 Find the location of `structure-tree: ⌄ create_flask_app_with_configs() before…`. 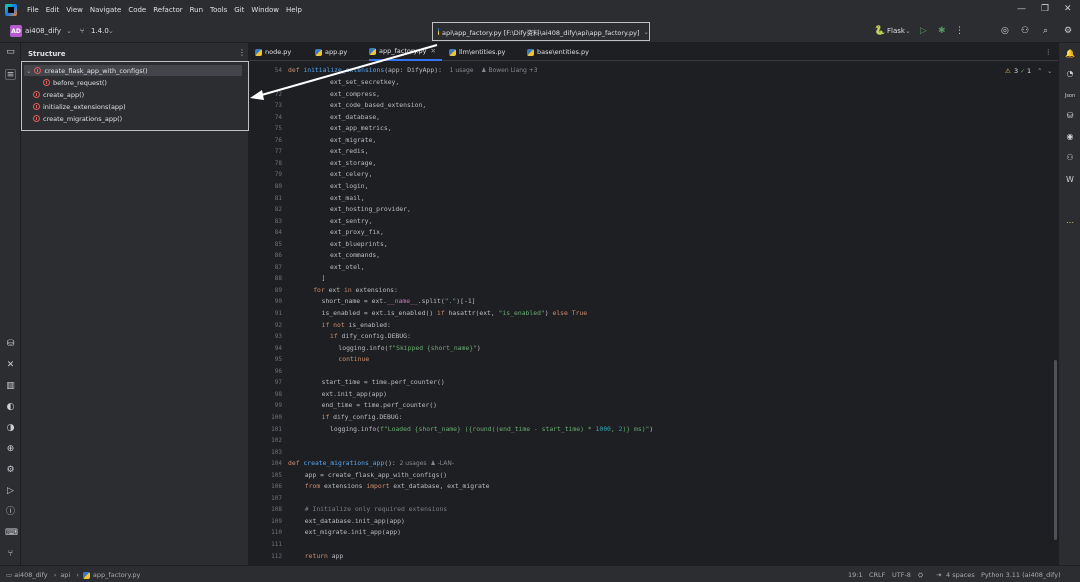

structure-tree: ⌄ create_flask_app_with_configs() before… is located at coordinates (135, 96).